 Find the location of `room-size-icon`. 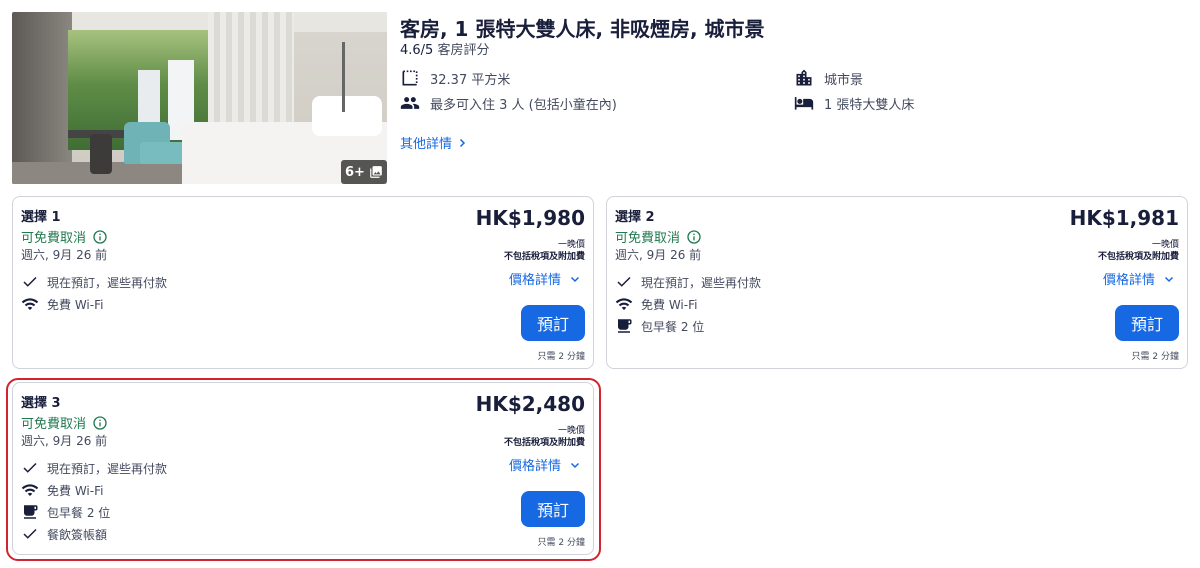

room-size-icon is located at coordinates (410, 78).